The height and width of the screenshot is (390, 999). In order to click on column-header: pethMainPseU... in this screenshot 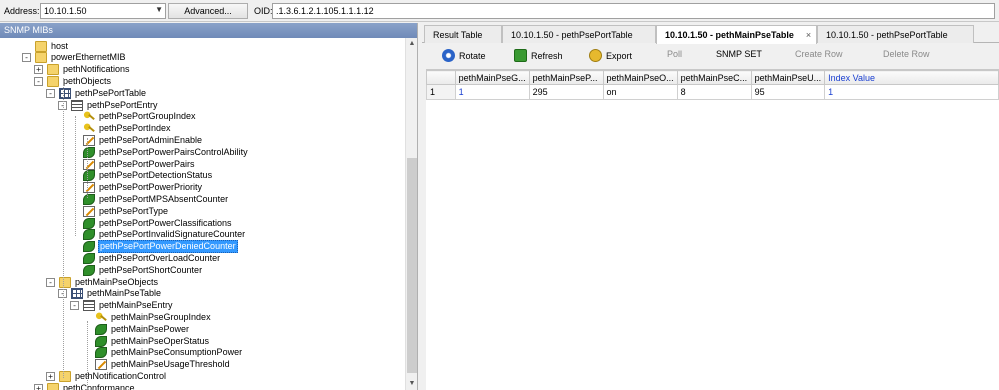, I will do `click(788, 77)`.